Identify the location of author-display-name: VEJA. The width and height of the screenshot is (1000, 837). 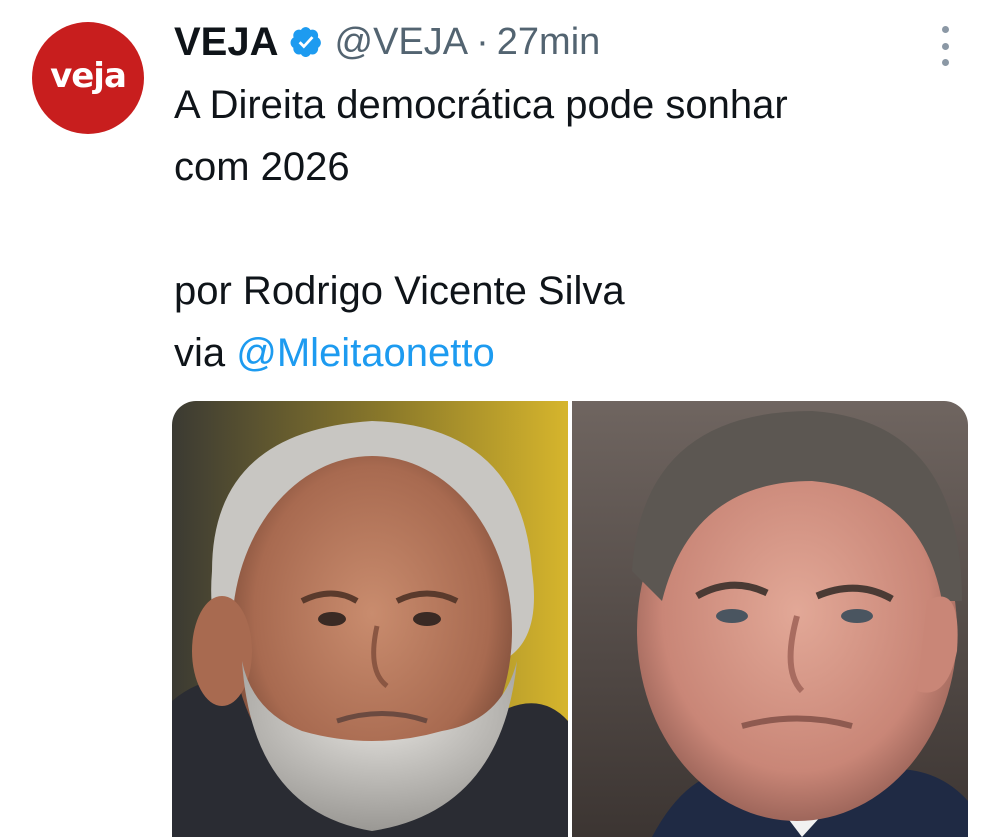
(226, 42).